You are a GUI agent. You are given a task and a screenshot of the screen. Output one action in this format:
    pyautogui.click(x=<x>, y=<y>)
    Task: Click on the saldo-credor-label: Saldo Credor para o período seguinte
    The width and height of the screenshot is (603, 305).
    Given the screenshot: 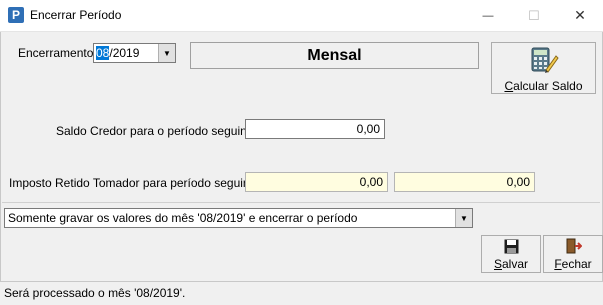 What is the action you would take?
    pyautogui.click(x=156, y=131)
    